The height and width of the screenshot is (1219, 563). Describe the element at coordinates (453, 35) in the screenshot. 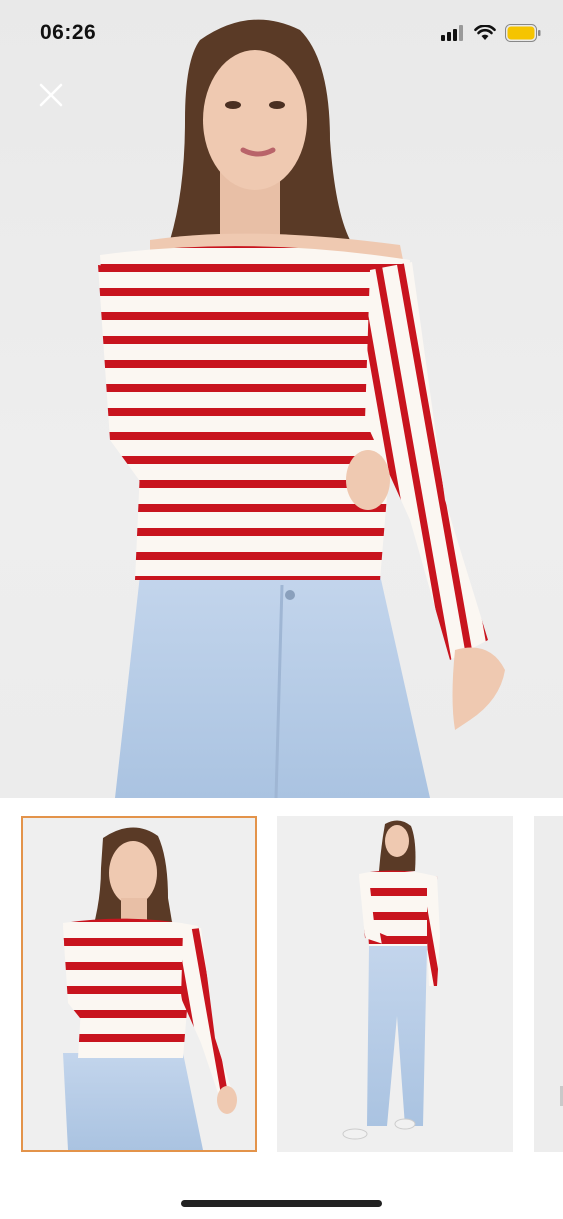

I see `cellular-signal-icon` at that location.